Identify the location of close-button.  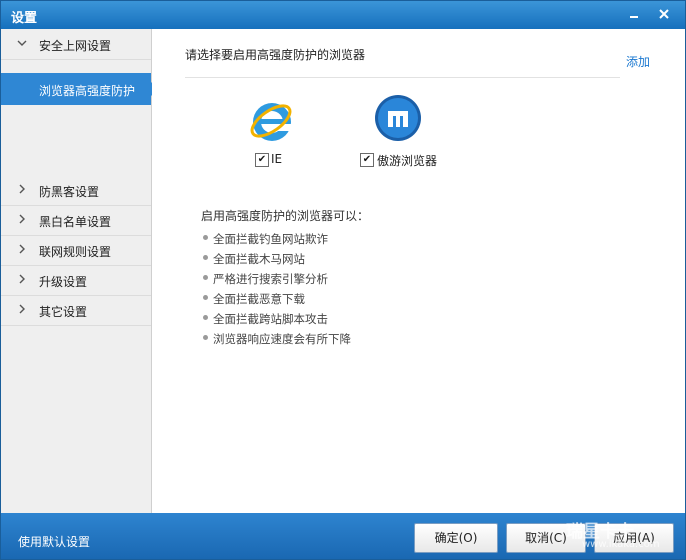
(664, 14).